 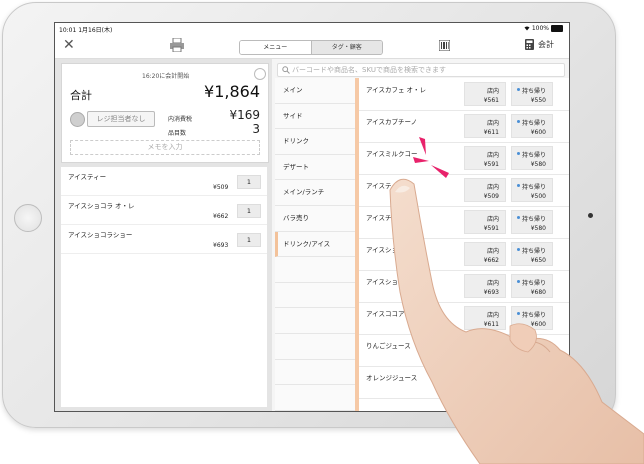 What do you see at coordinates (100, 235) in the screenshot?
I see `order-item-name: アイスショコラショー` at bounding box center [100, 235].